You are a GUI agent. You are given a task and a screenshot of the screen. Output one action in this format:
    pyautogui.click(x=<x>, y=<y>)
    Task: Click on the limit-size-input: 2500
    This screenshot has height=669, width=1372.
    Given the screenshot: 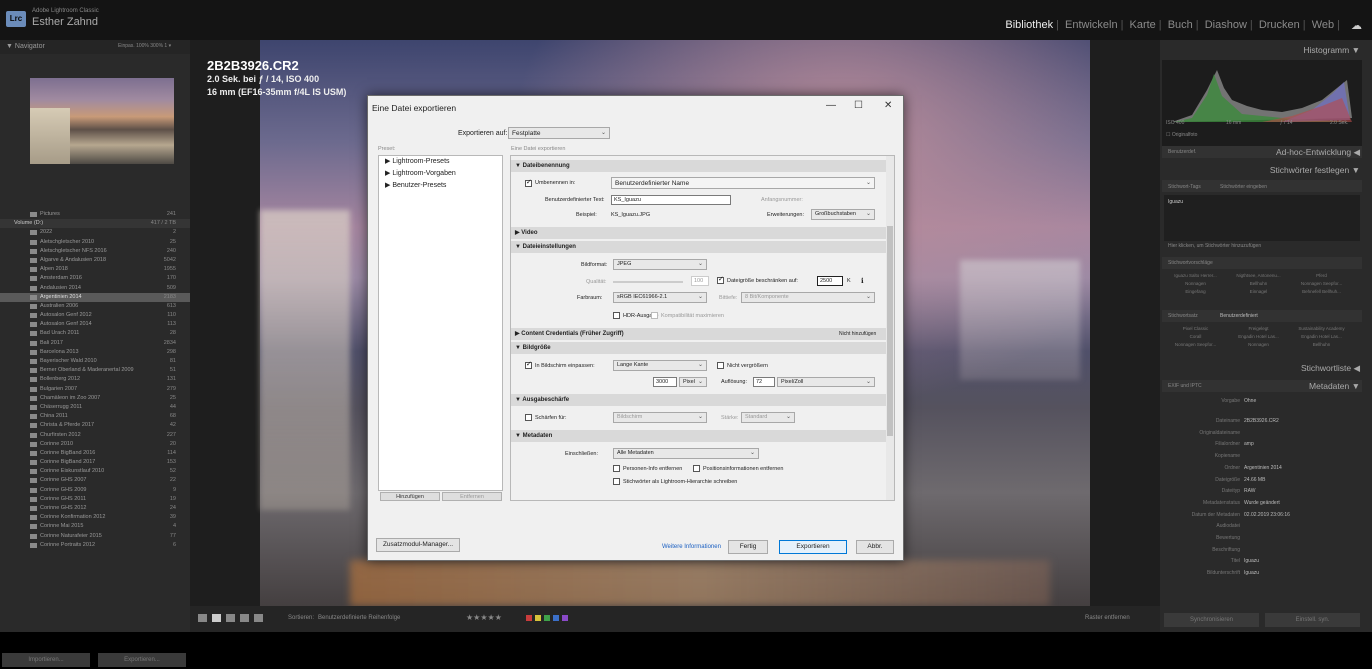 What is the action you would take?
    pyautogui.click(x=830, y=281)
    